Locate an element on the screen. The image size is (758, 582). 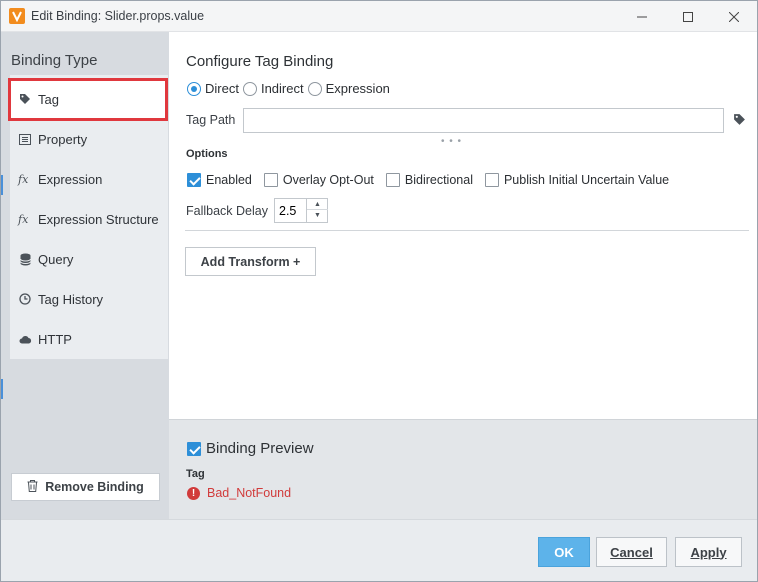
spin-up-button: ▲ is located at coordinates (317, 204).